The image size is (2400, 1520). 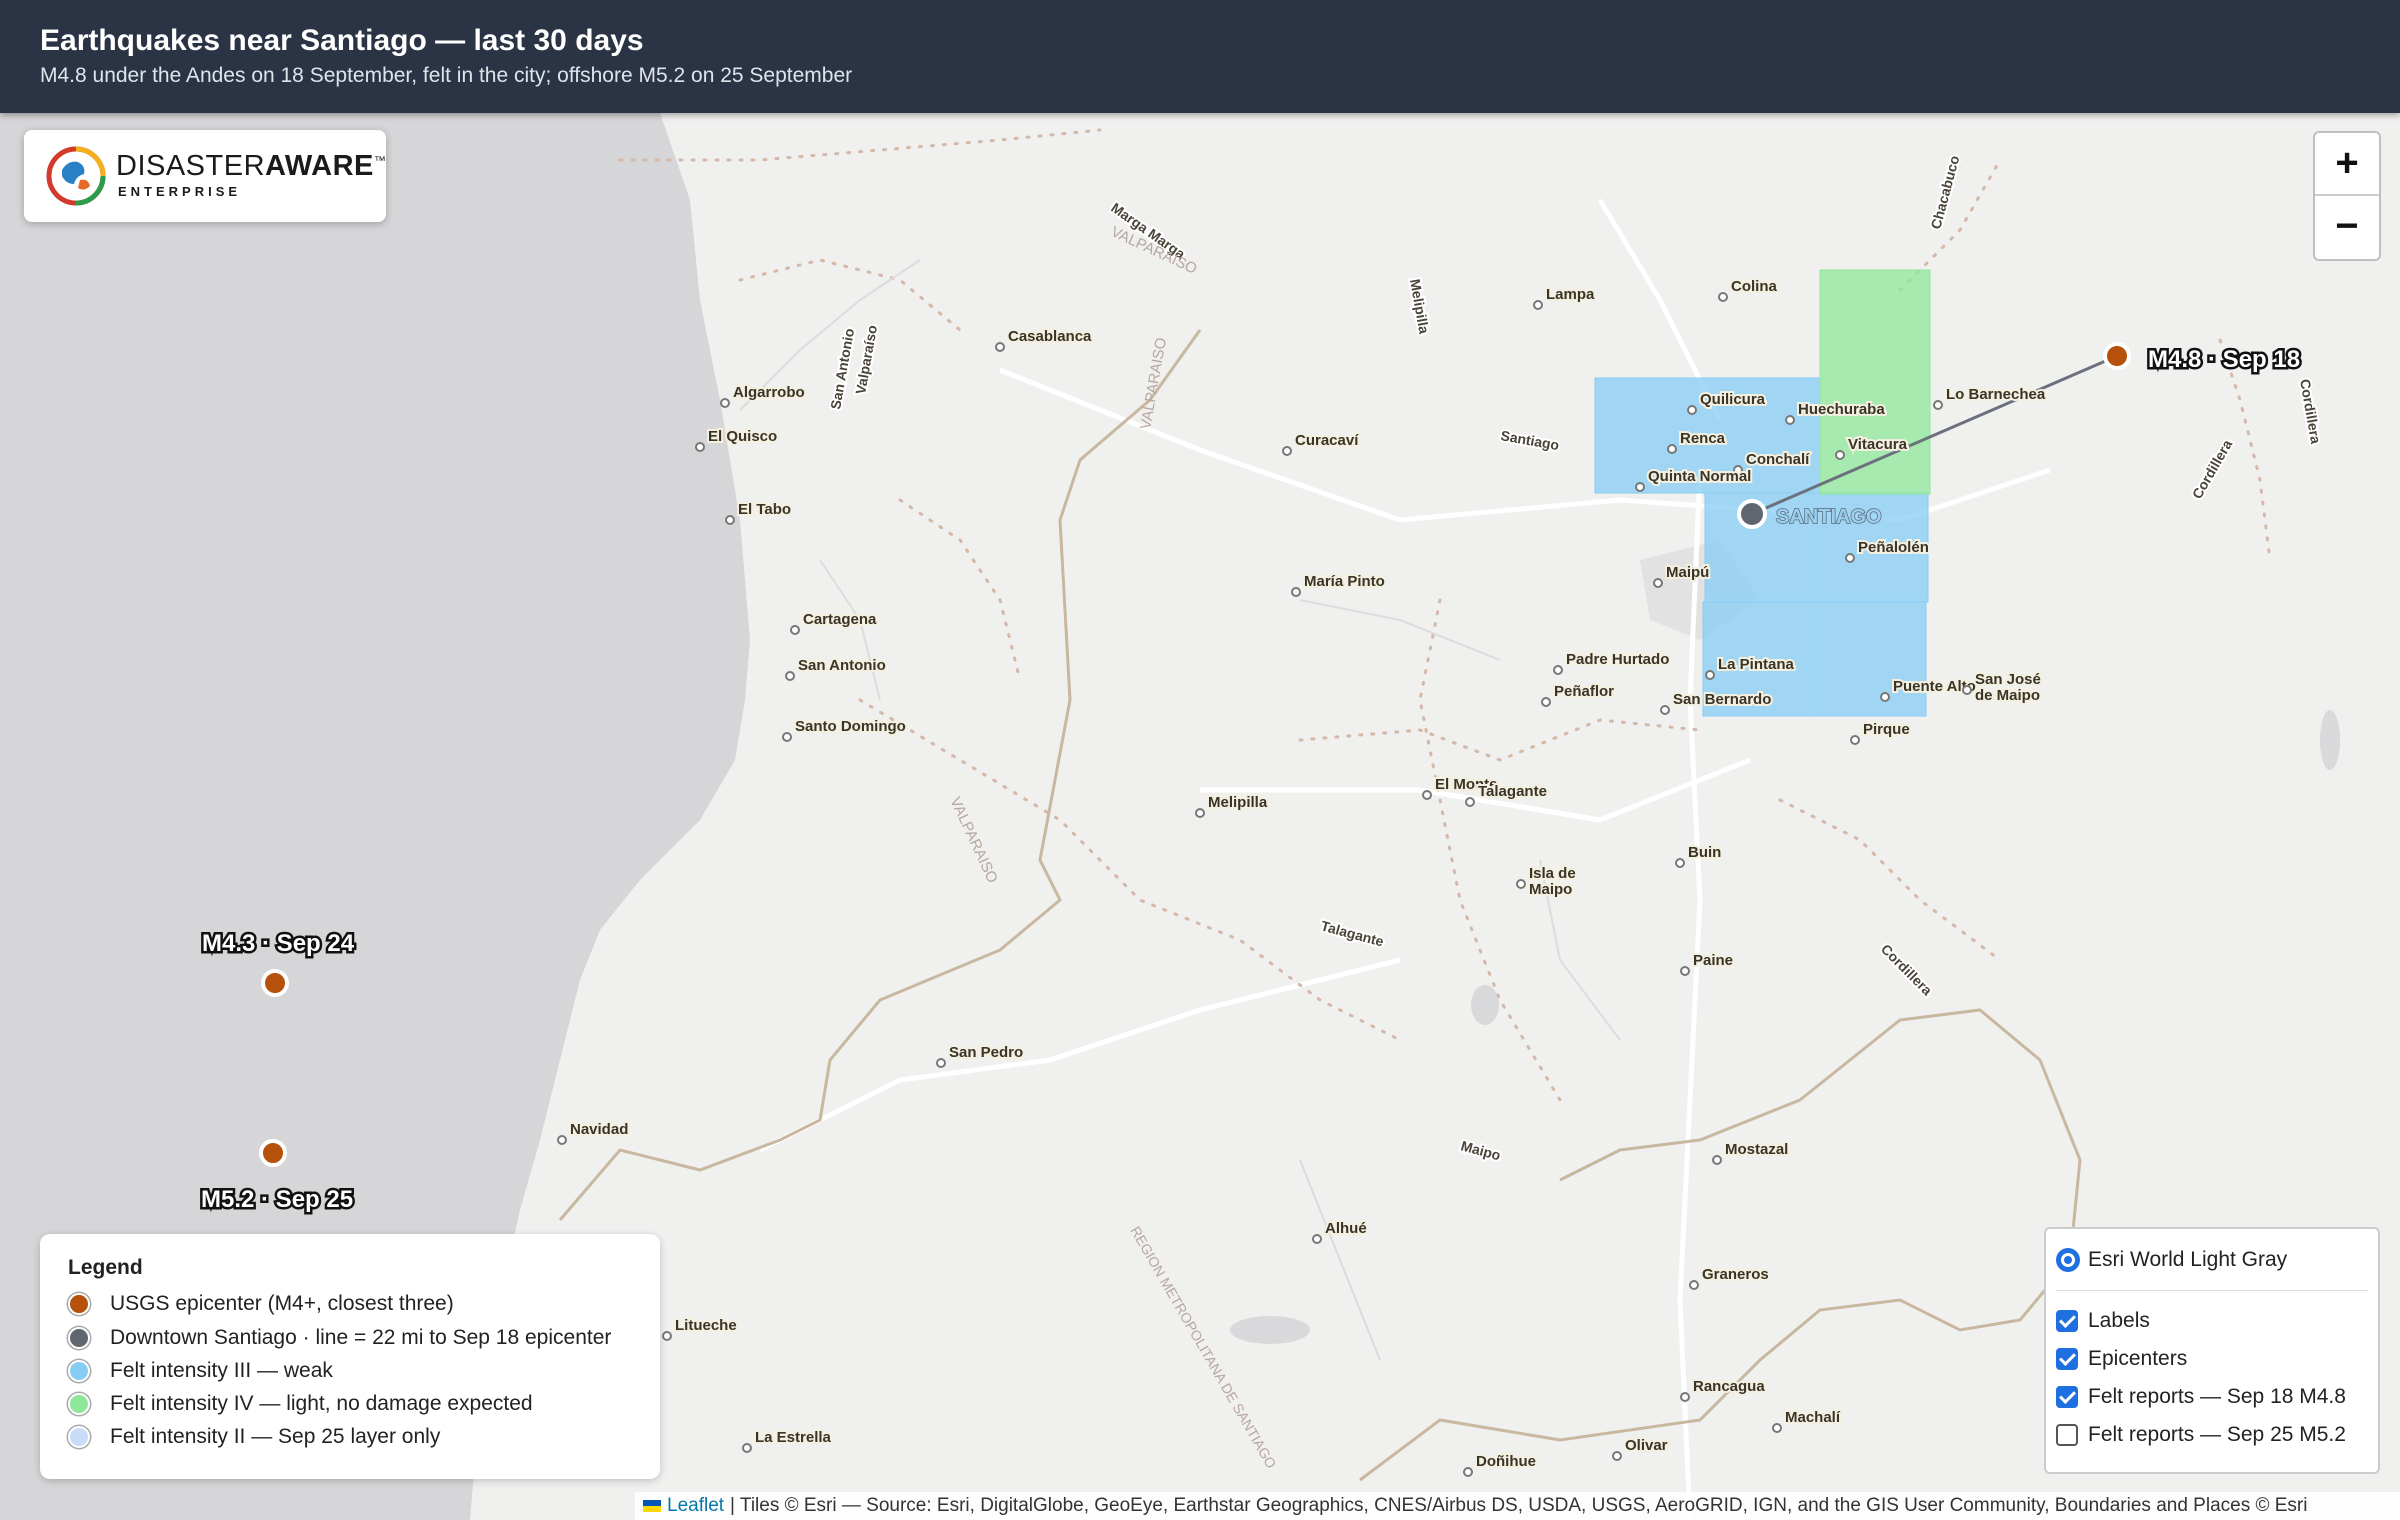 What do you see at coordinates (200, 1371) in the screenshot?
I see `legend-item: Felt intensity III — weak` at bounding box center [200, 1371].